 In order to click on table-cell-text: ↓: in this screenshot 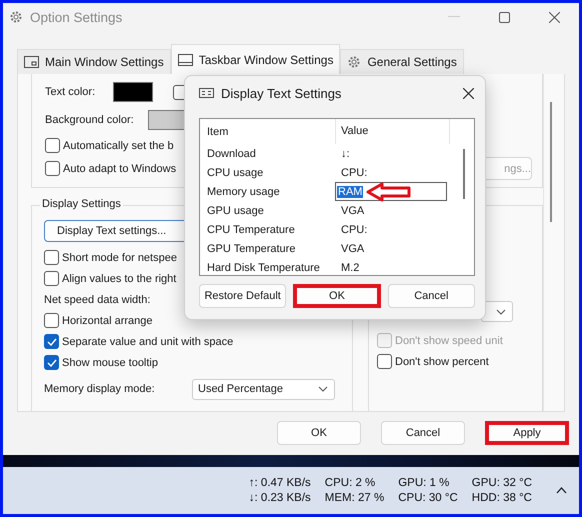, I will do `click(345, 154)`.